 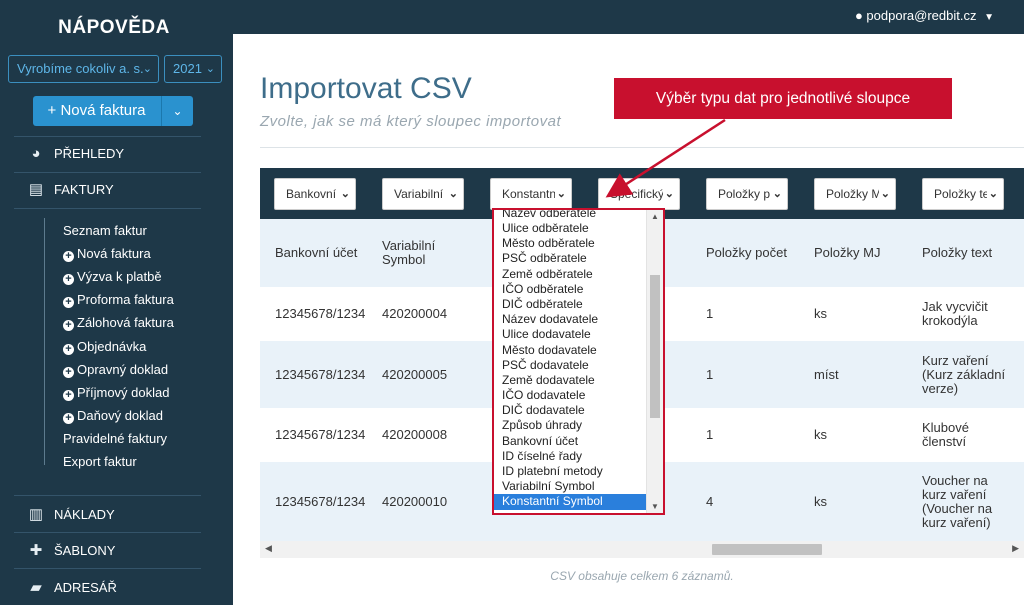 What do you see at coordinates (655, 506) in the screenshot?
I see `arrow-down-icon: ▼` at bounding box center [655, 506].